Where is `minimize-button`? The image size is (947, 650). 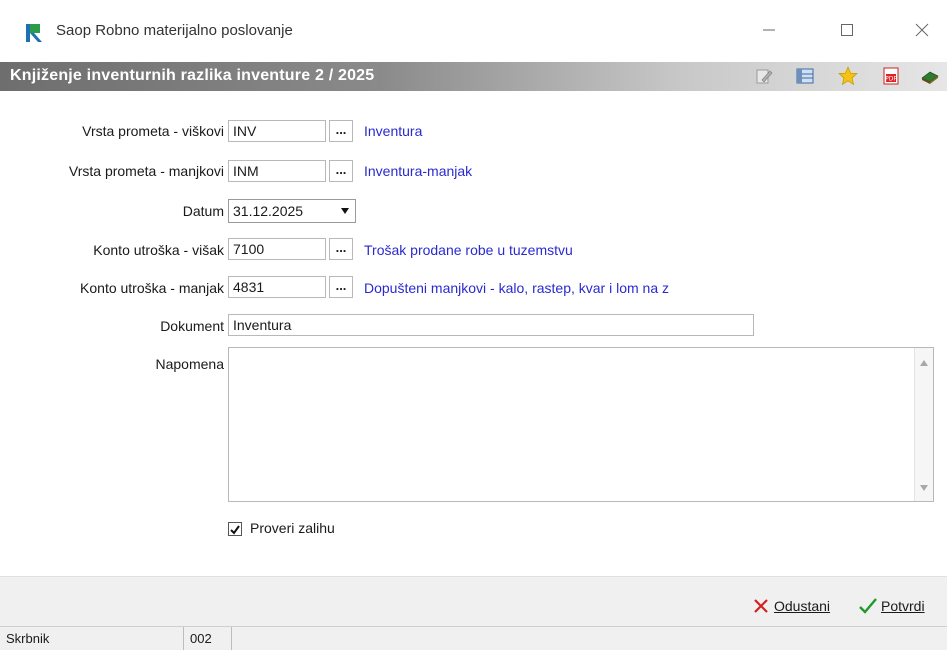
minimize-button is located at coordinates (769, 30).